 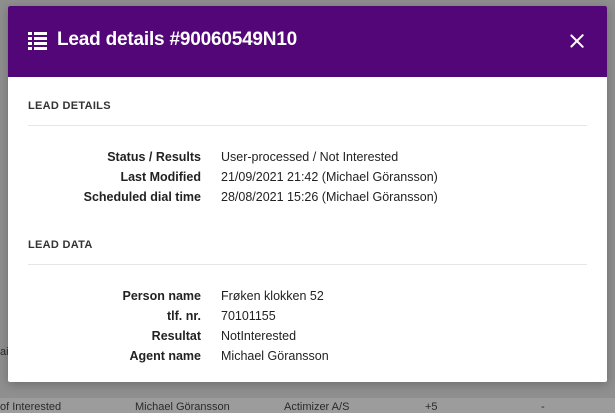 I want to click on background-cell-count: +5, so click(x=431, y=407).